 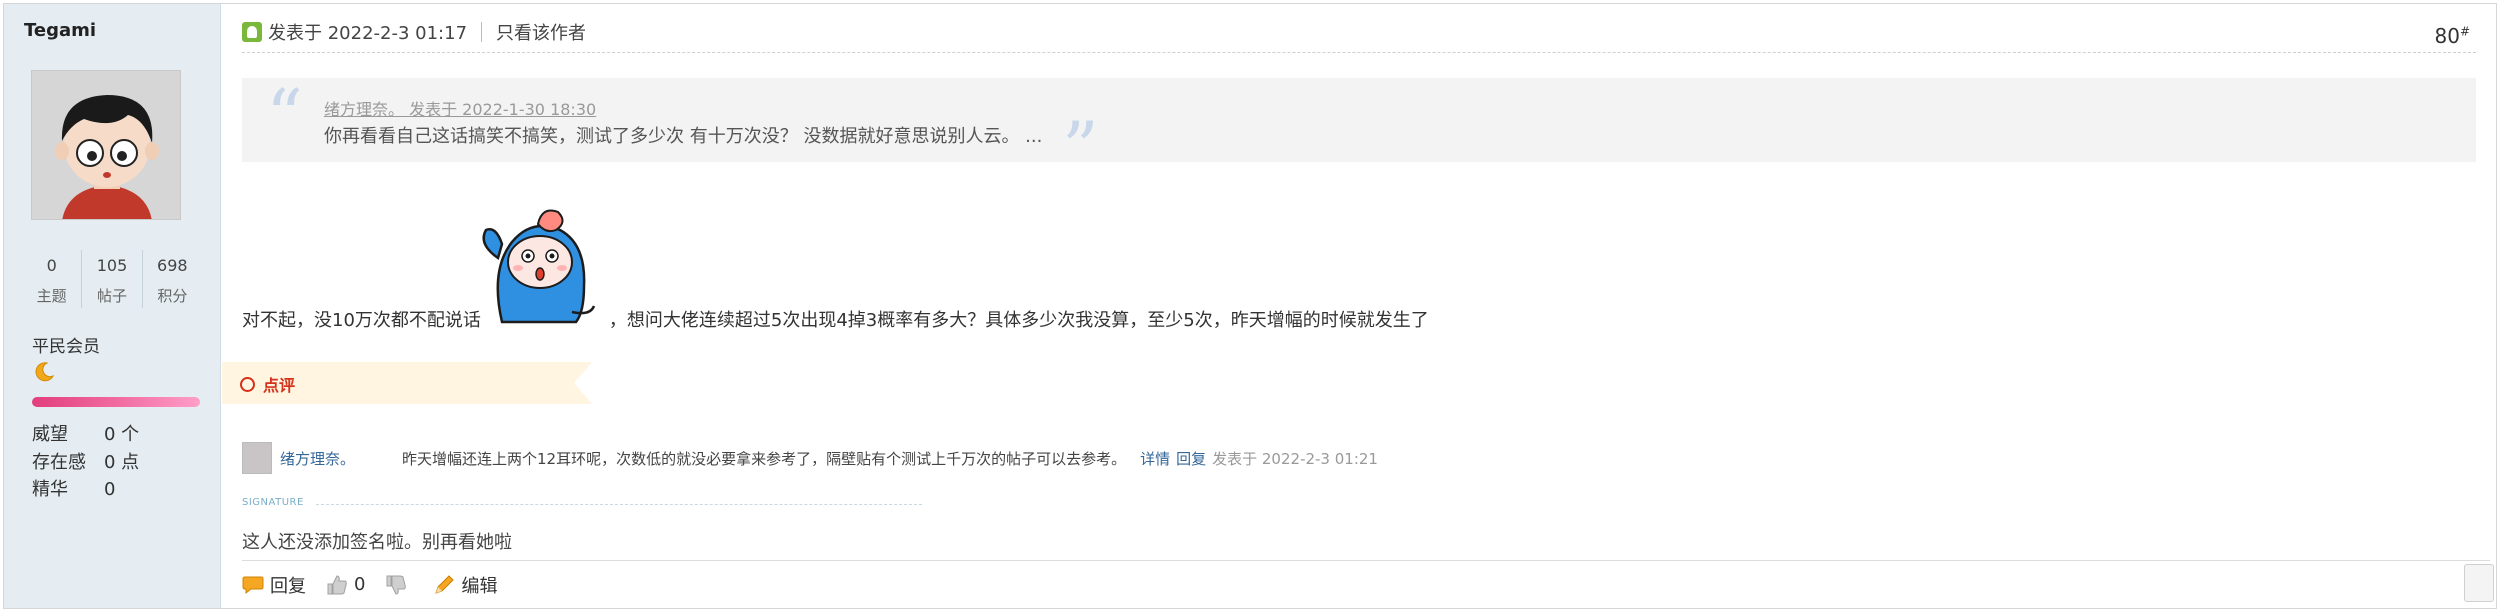 I want to click on stat-value: 698, so click(x=172, y=265).